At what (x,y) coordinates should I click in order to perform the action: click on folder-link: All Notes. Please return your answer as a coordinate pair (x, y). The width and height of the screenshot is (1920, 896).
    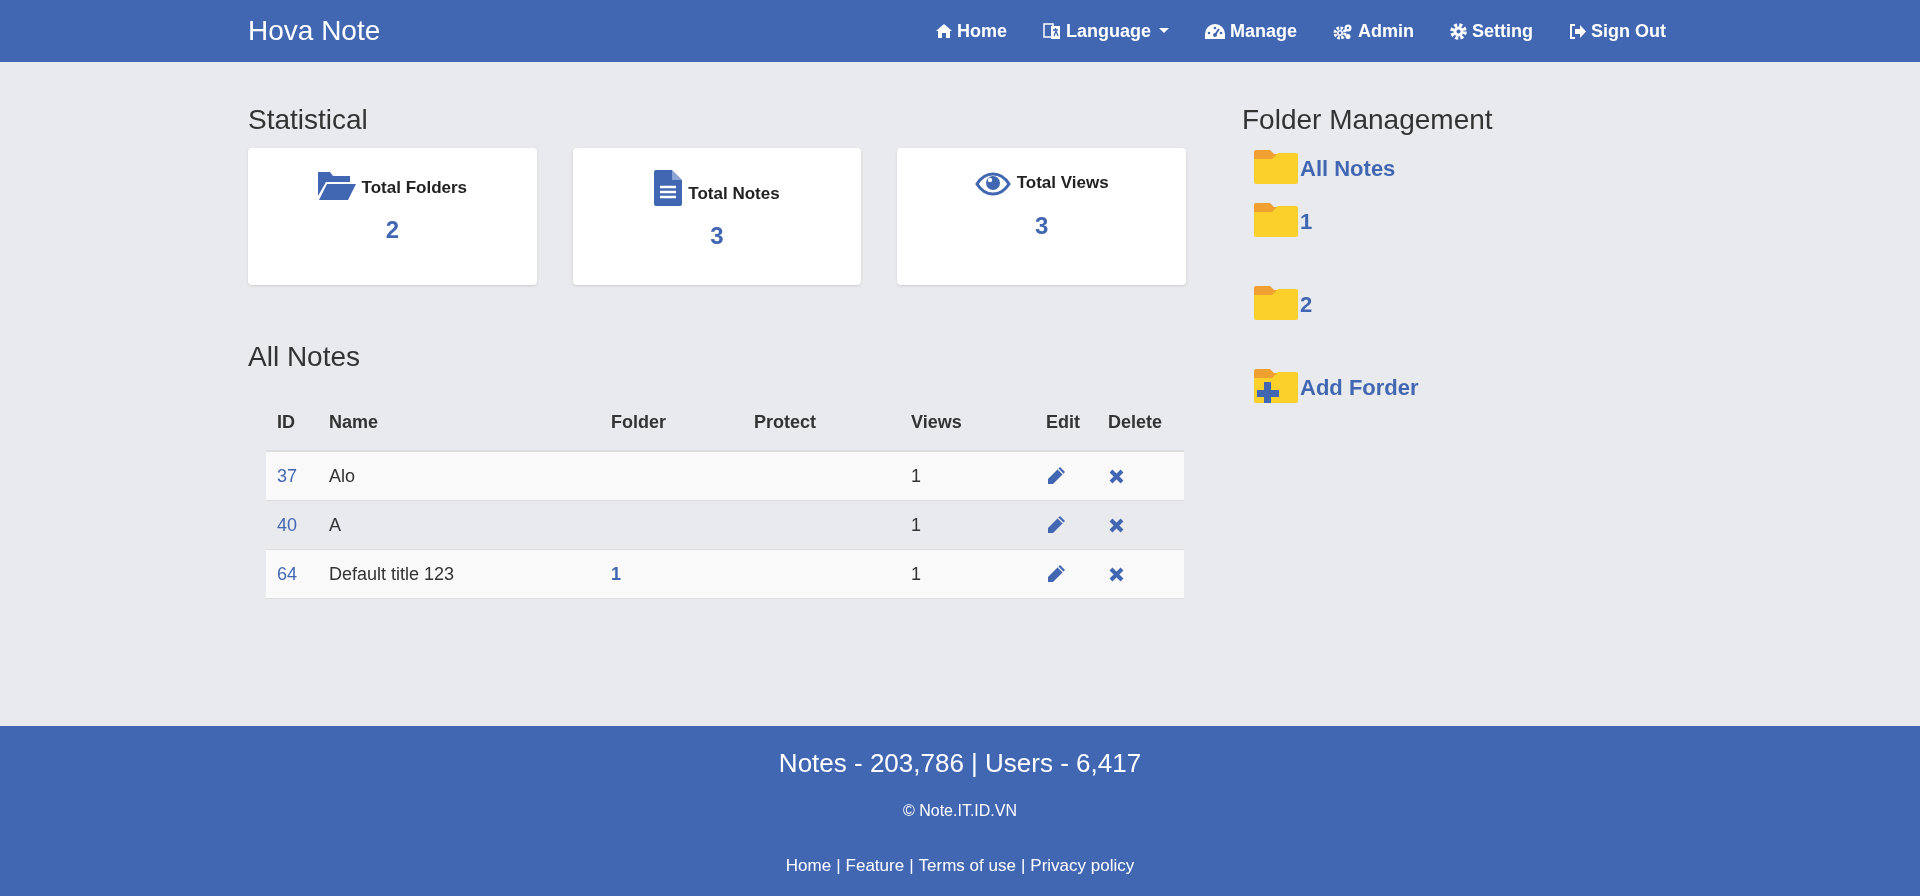
    Looking at the image, I should click on (1463, 167).